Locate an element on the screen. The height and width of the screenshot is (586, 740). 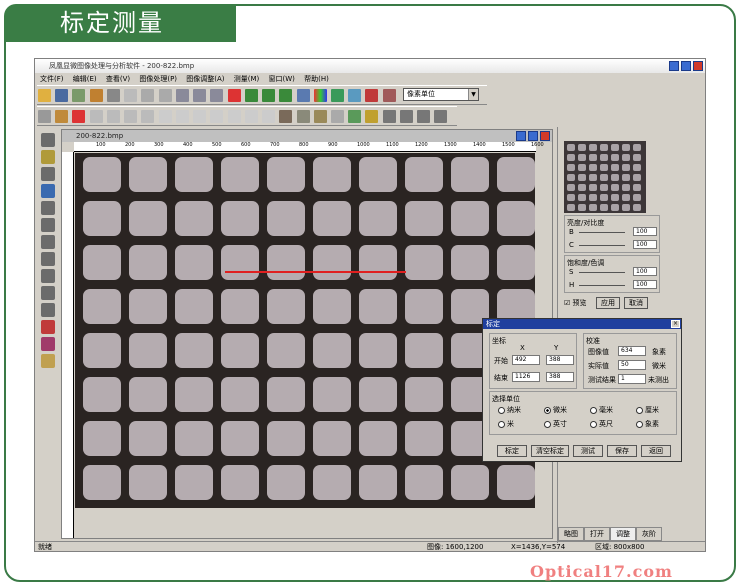
angle-icon is located at coordinates (48, 157).